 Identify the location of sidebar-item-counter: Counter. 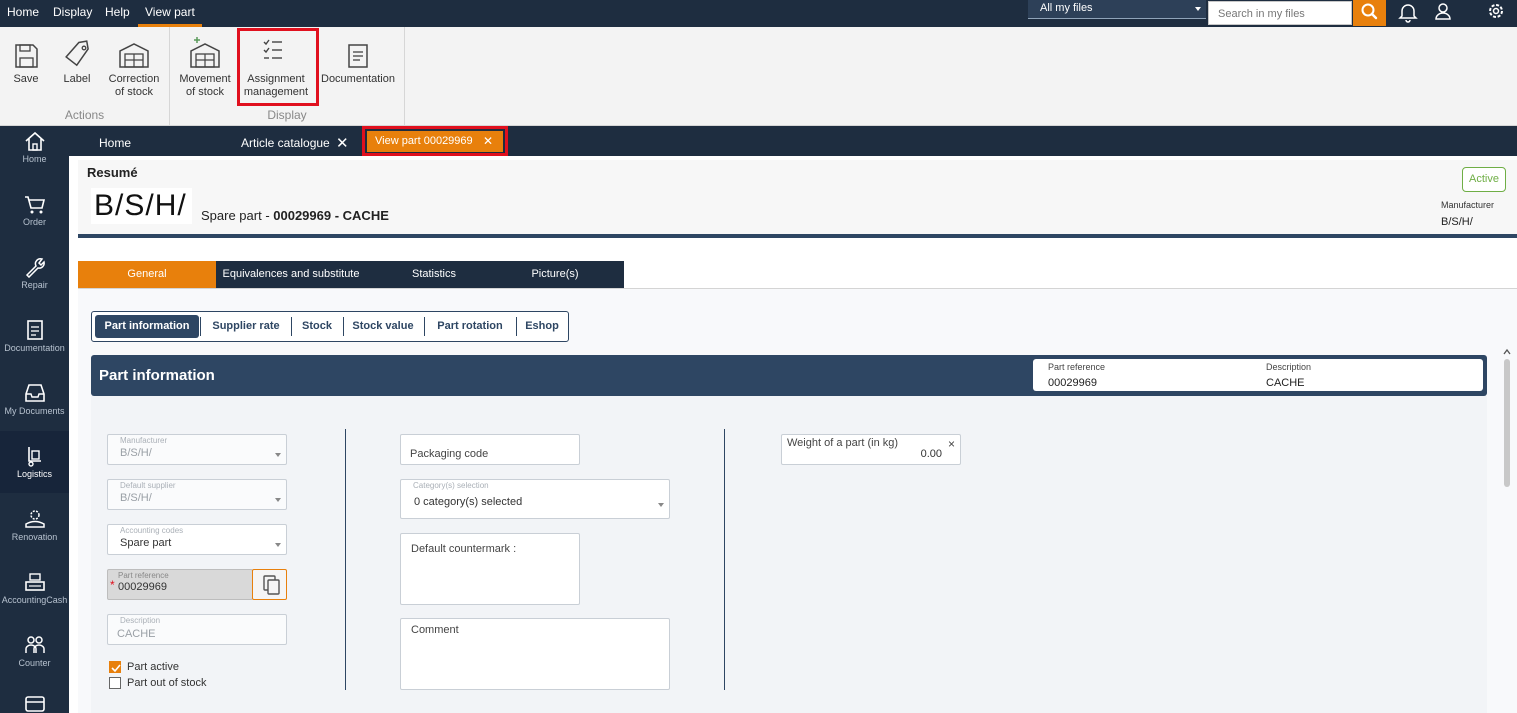
(34, 665).